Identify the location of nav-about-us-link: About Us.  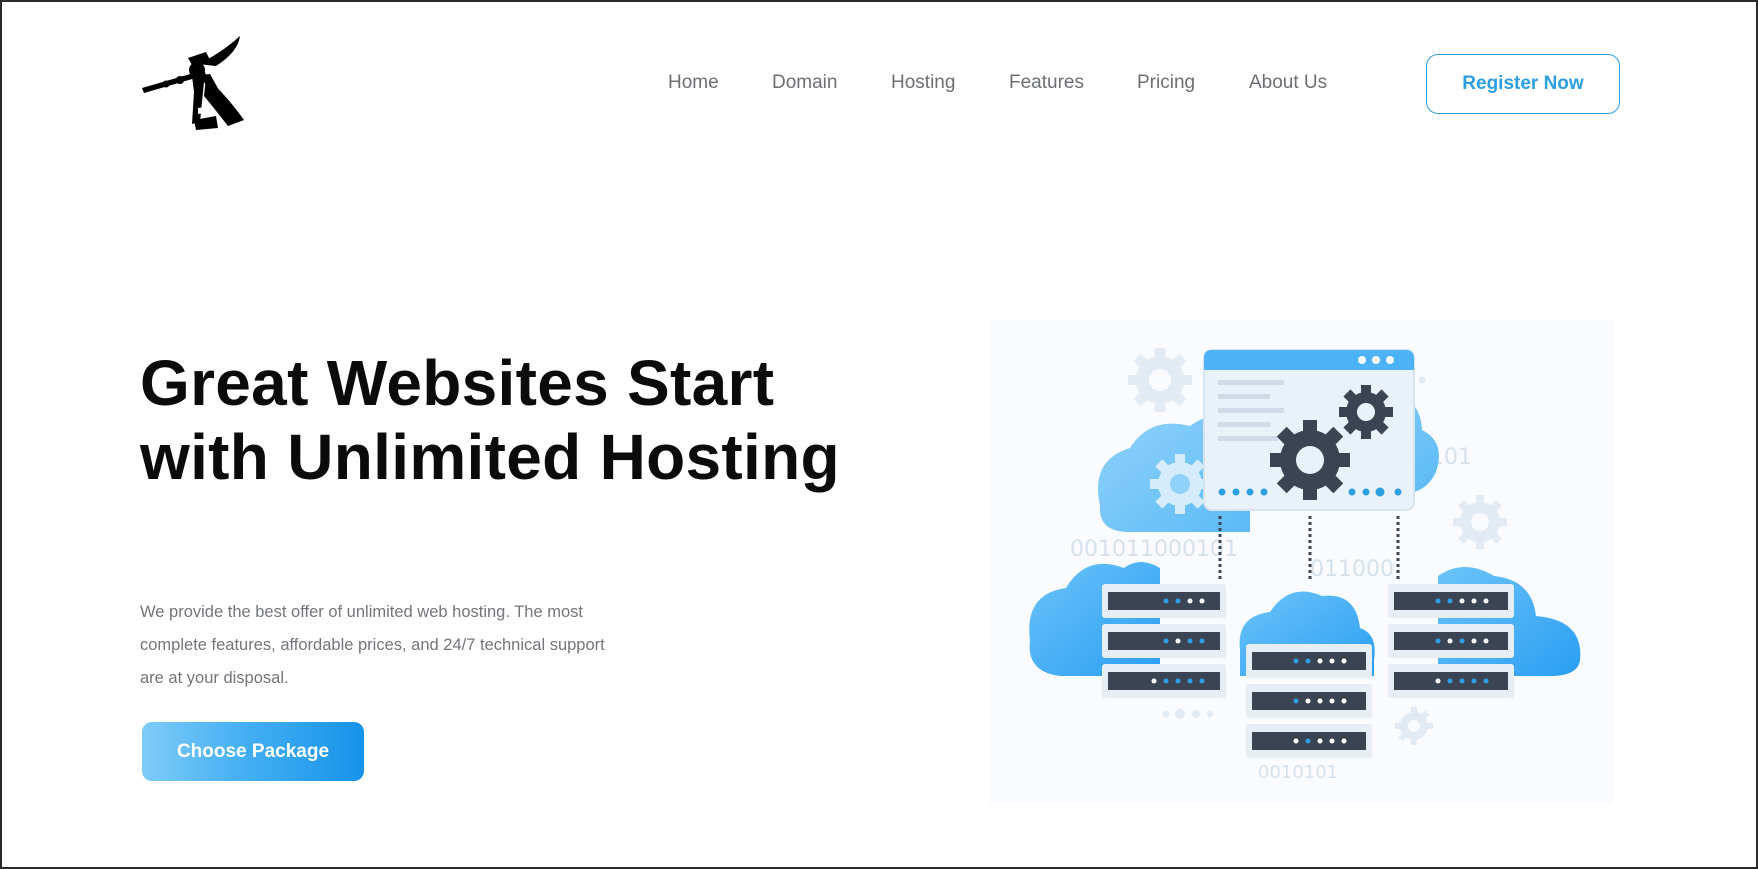
(1288, 83).